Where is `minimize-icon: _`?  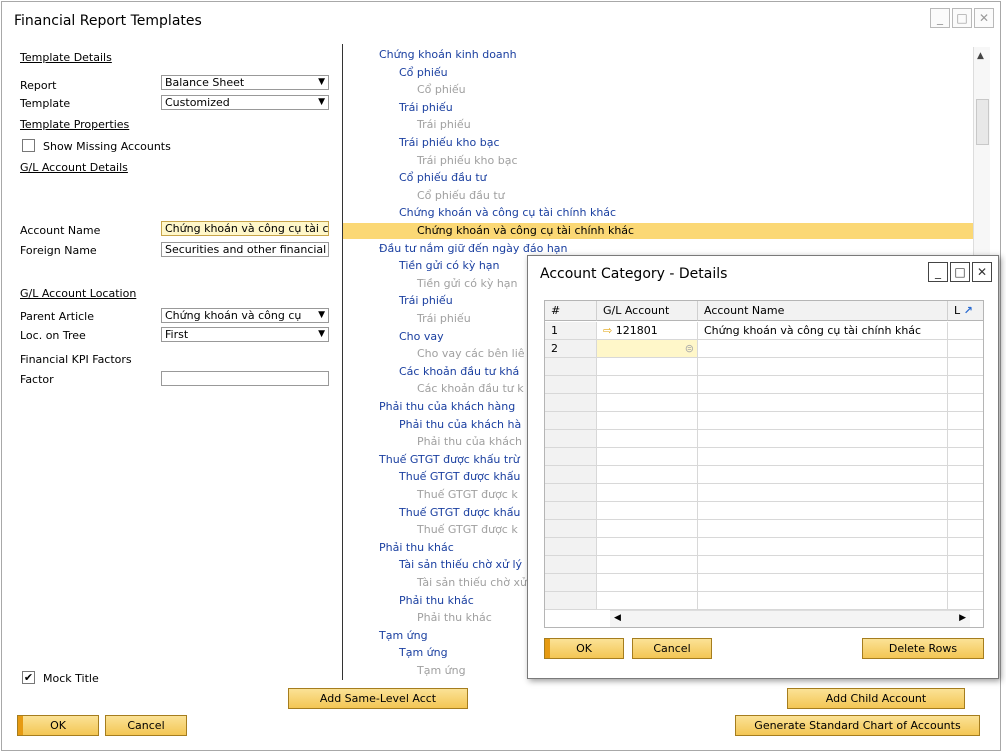
minimize-icon: _ is located at coordinates (940, 18).